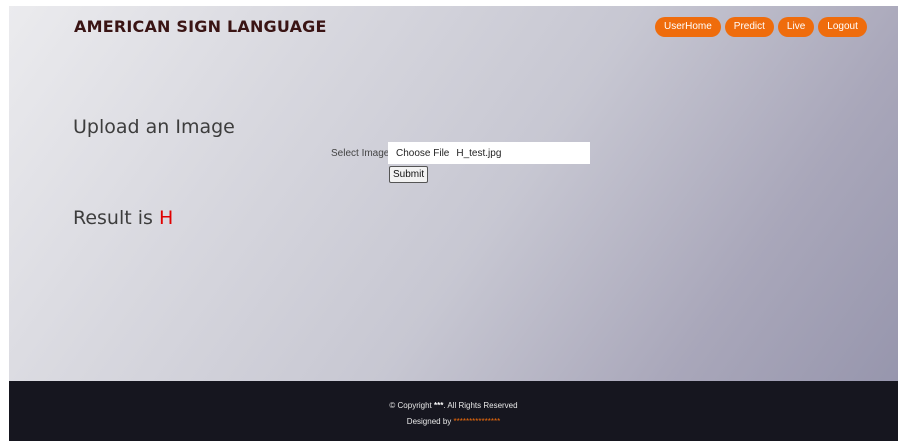 This screenshot has width=898, height=441. Describe the element at coordinates (796, 27) in the screenshot. I see `nav-live-button: Live` at that location.